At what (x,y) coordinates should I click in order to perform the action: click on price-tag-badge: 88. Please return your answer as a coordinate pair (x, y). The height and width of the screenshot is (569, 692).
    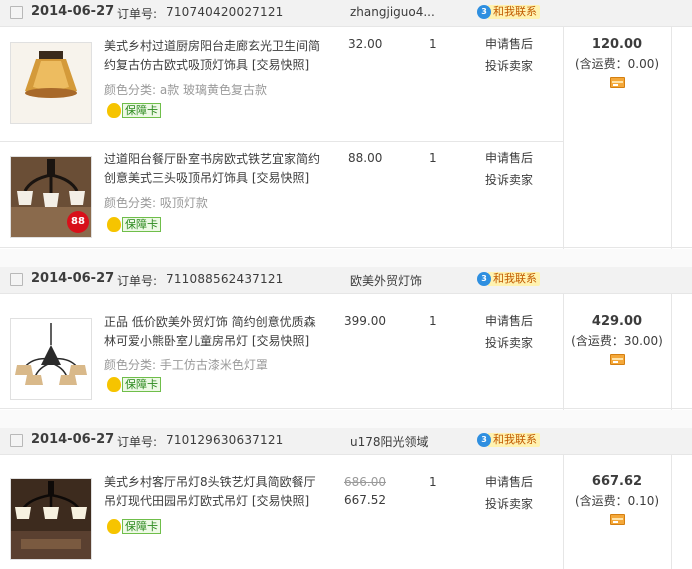
    Looking at the image, I should click on (78, 222).